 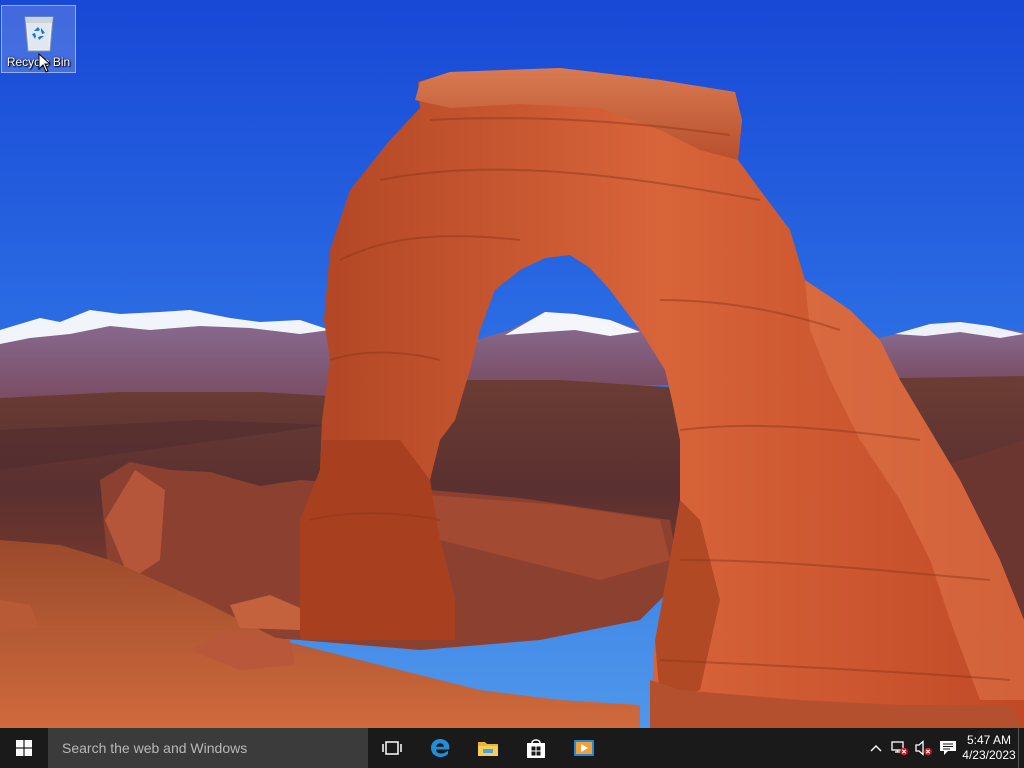 I want to click on chevron-up-icon, so click(x=876, y=748).